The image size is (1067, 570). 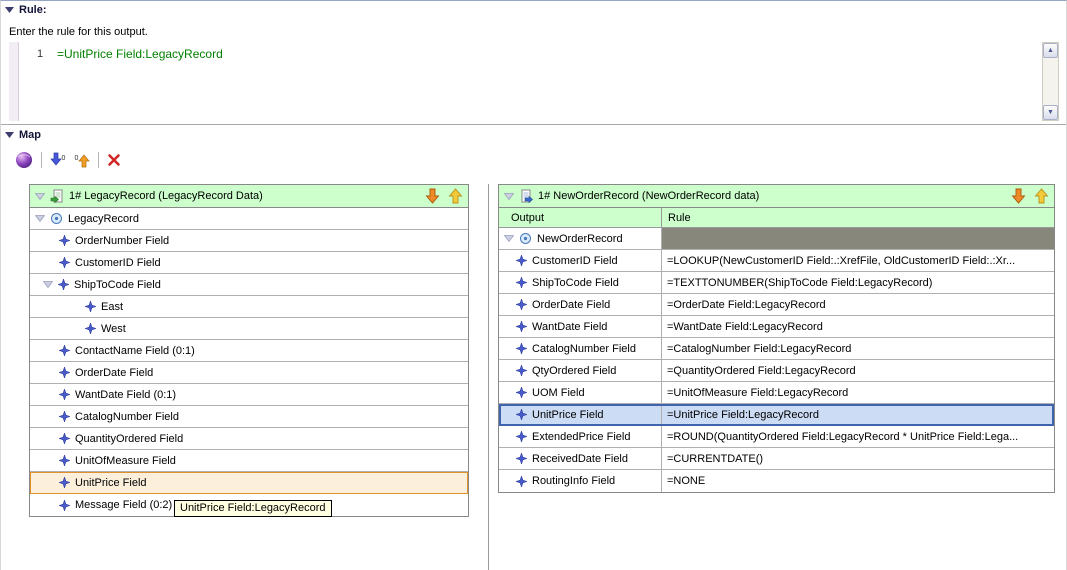 I want to click on map-row: NewOrderRecord, so click(x=776, y=239).